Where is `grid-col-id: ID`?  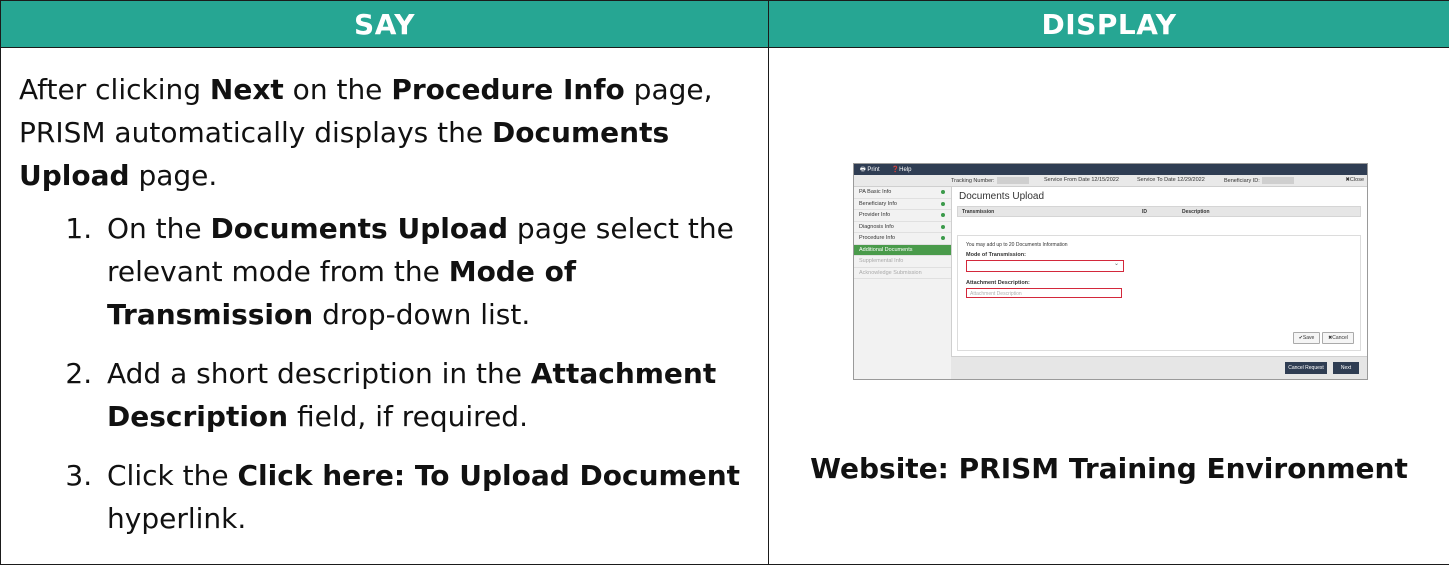 grid-col-id: ID is located at coordinates (1144, 211).